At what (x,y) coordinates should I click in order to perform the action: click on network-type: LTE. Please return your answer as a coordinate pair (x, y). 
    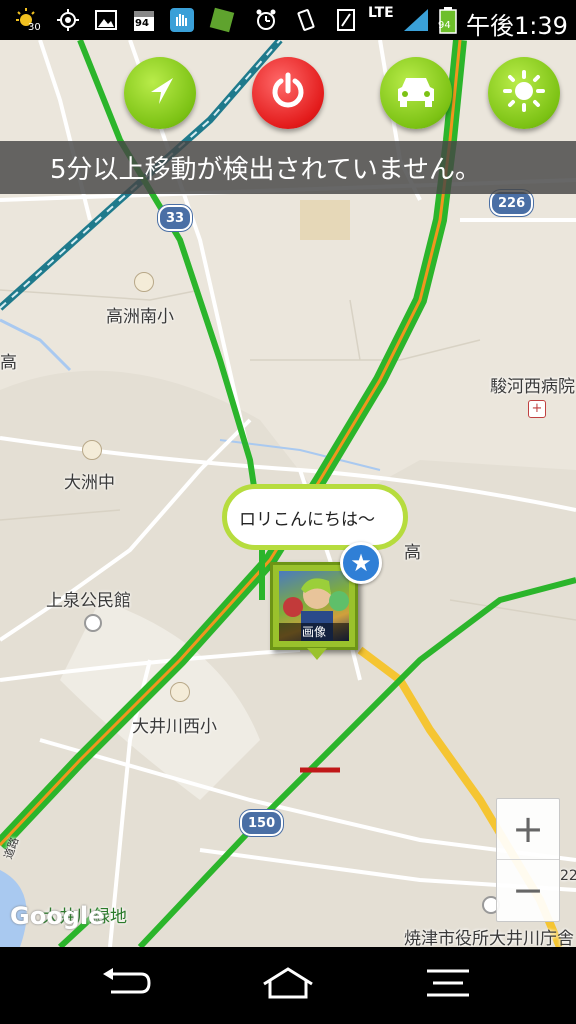
    Looking at the image, I should click on (381, 13).